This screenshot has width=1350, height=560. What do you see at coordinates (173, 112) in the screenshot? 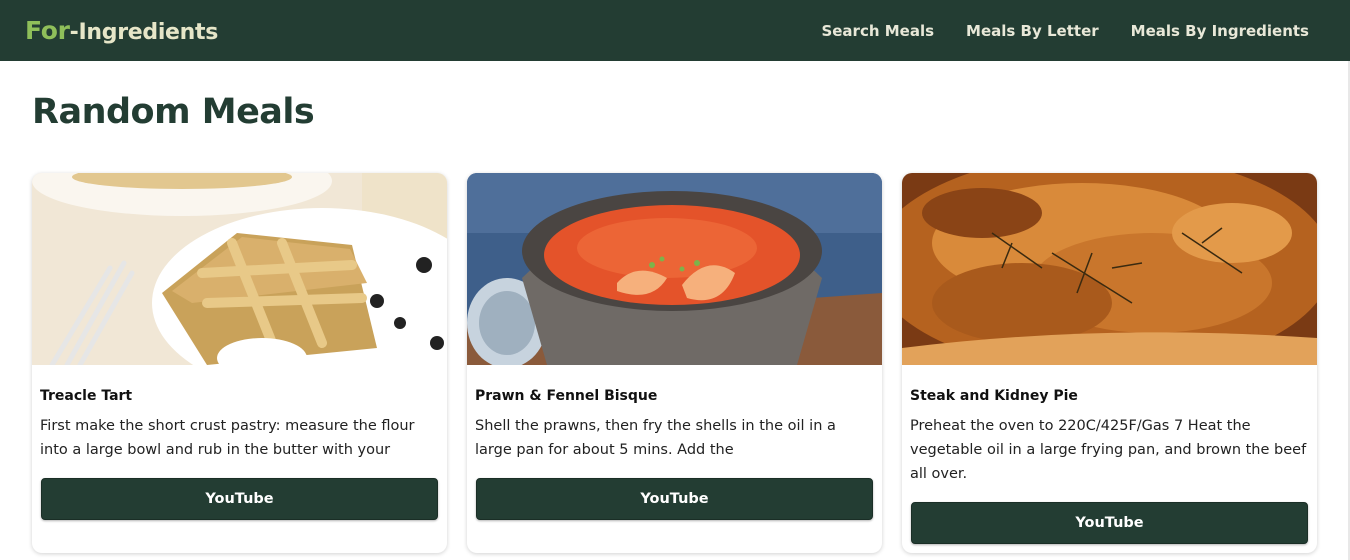
I see `page-title: Random Meals` at bounding box center [173, 112].